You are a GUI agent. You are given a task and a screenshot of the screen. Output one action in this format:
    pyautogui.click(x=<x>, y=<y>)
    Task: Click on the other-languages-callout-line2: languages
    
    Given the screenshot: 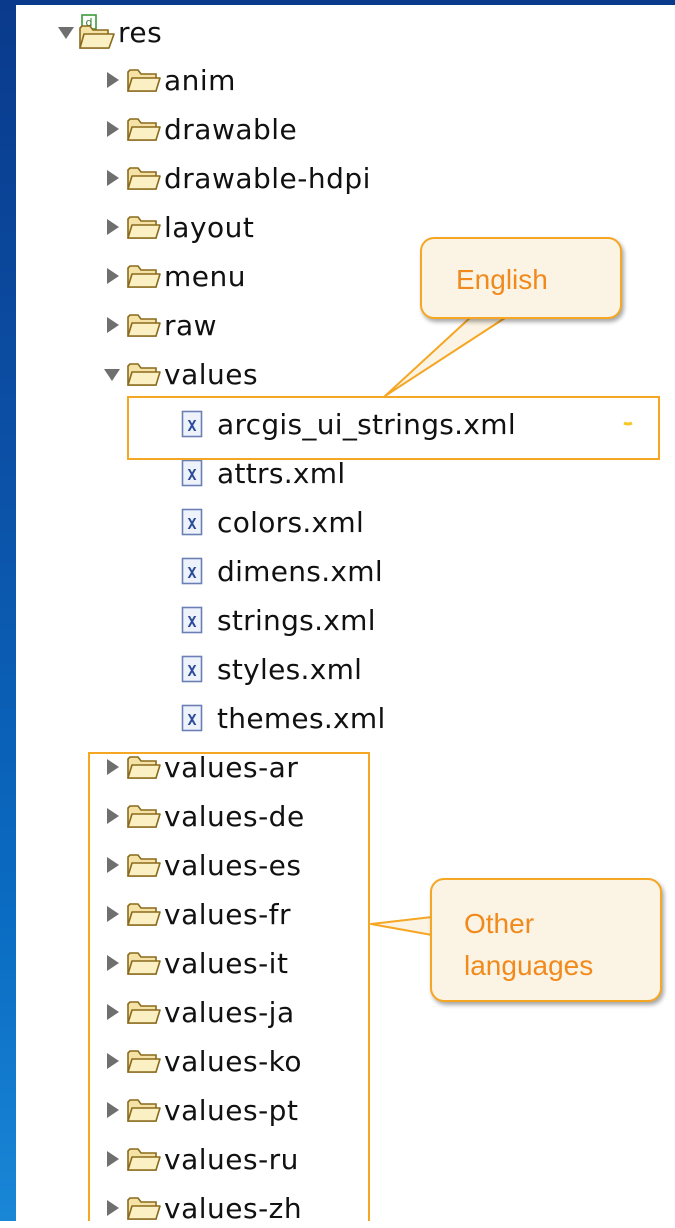 What is the action you would take?
    pyautogui.click(x=529, y=965)
    